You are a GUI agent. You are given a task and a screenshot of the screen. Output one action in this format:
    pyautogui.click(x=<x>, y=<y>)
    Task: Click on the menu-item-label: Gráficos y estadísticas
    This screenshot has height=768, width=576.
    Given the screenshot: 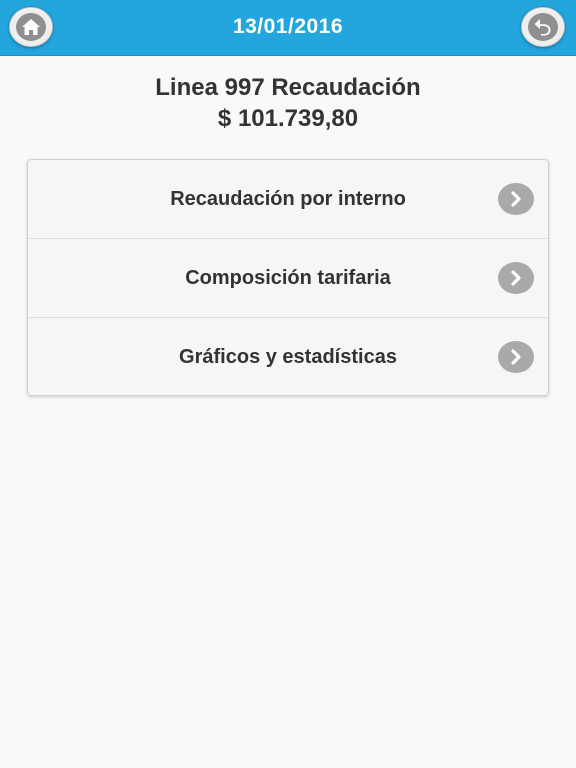 What is the action you would take?
    pyautogui.click(x=288, y=357)
    